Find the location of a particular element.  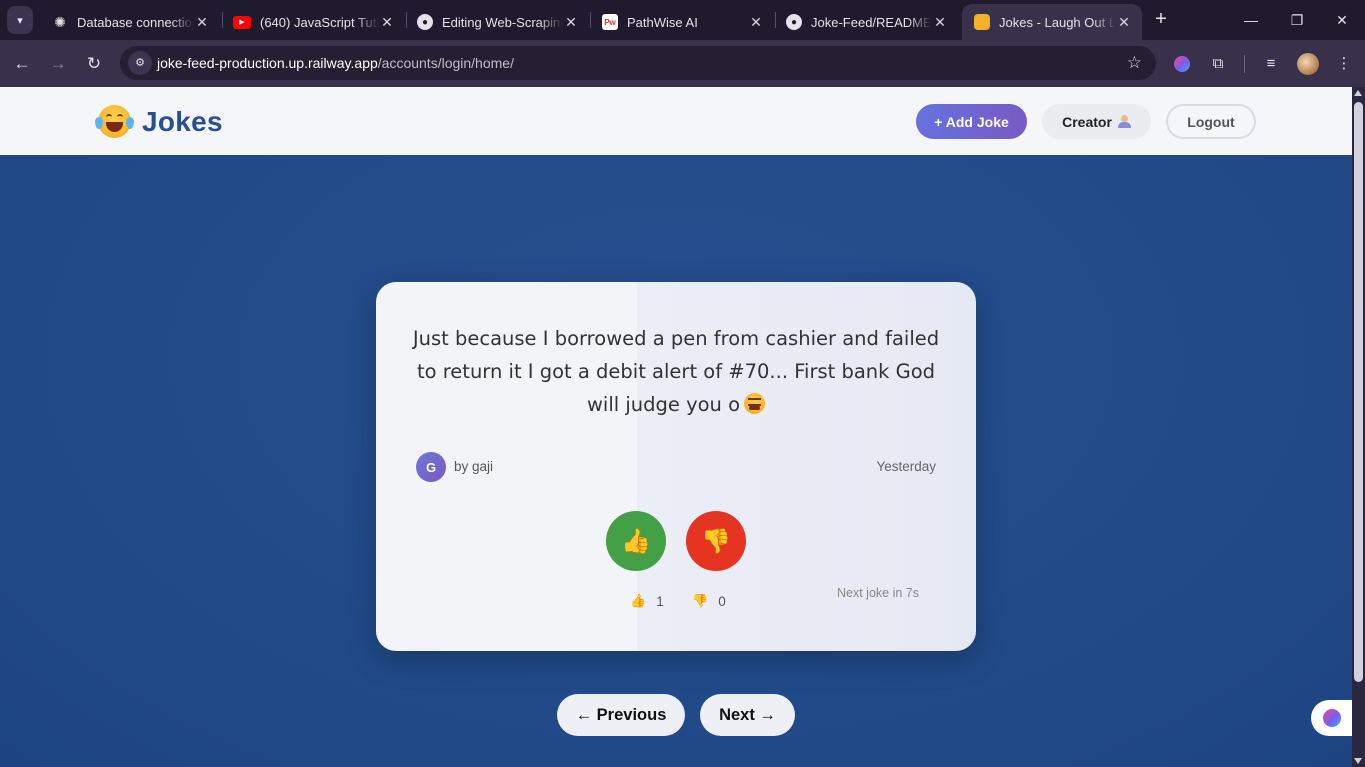

tab-title: Database connection is located at coordinates (135, 22).